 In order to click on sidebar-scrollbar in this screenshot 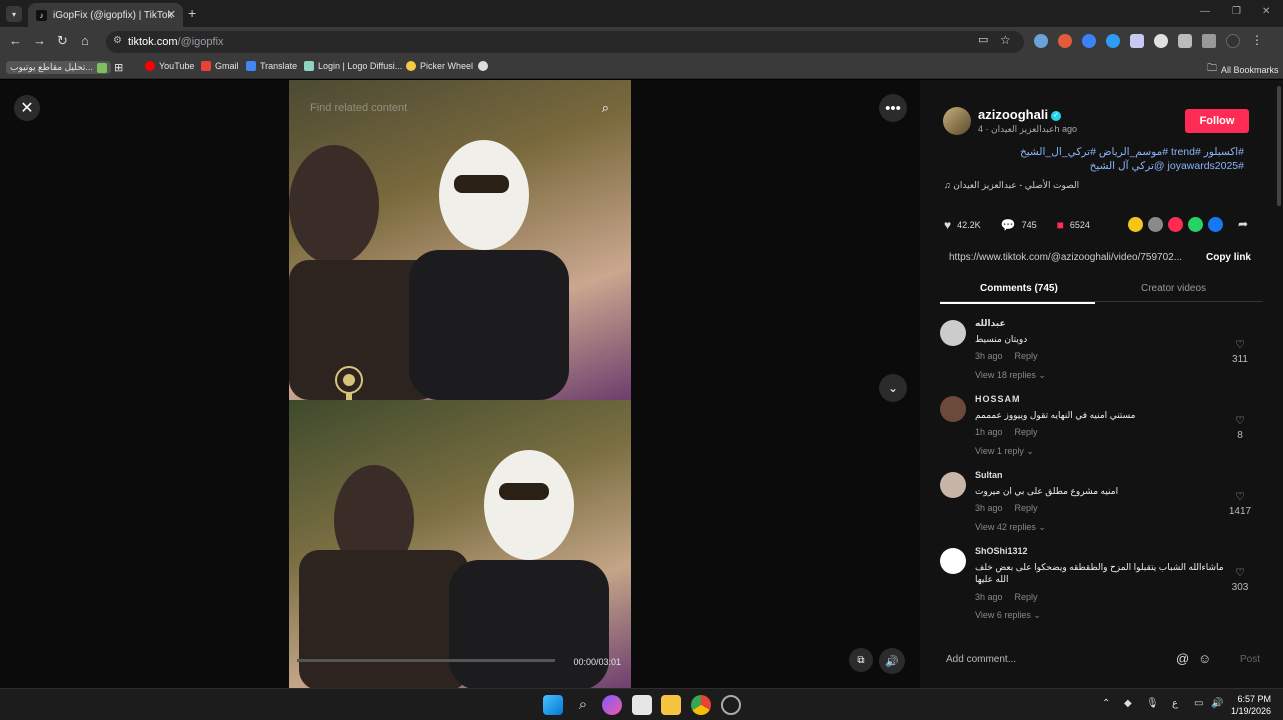, I will do `click(1279, 146)`.